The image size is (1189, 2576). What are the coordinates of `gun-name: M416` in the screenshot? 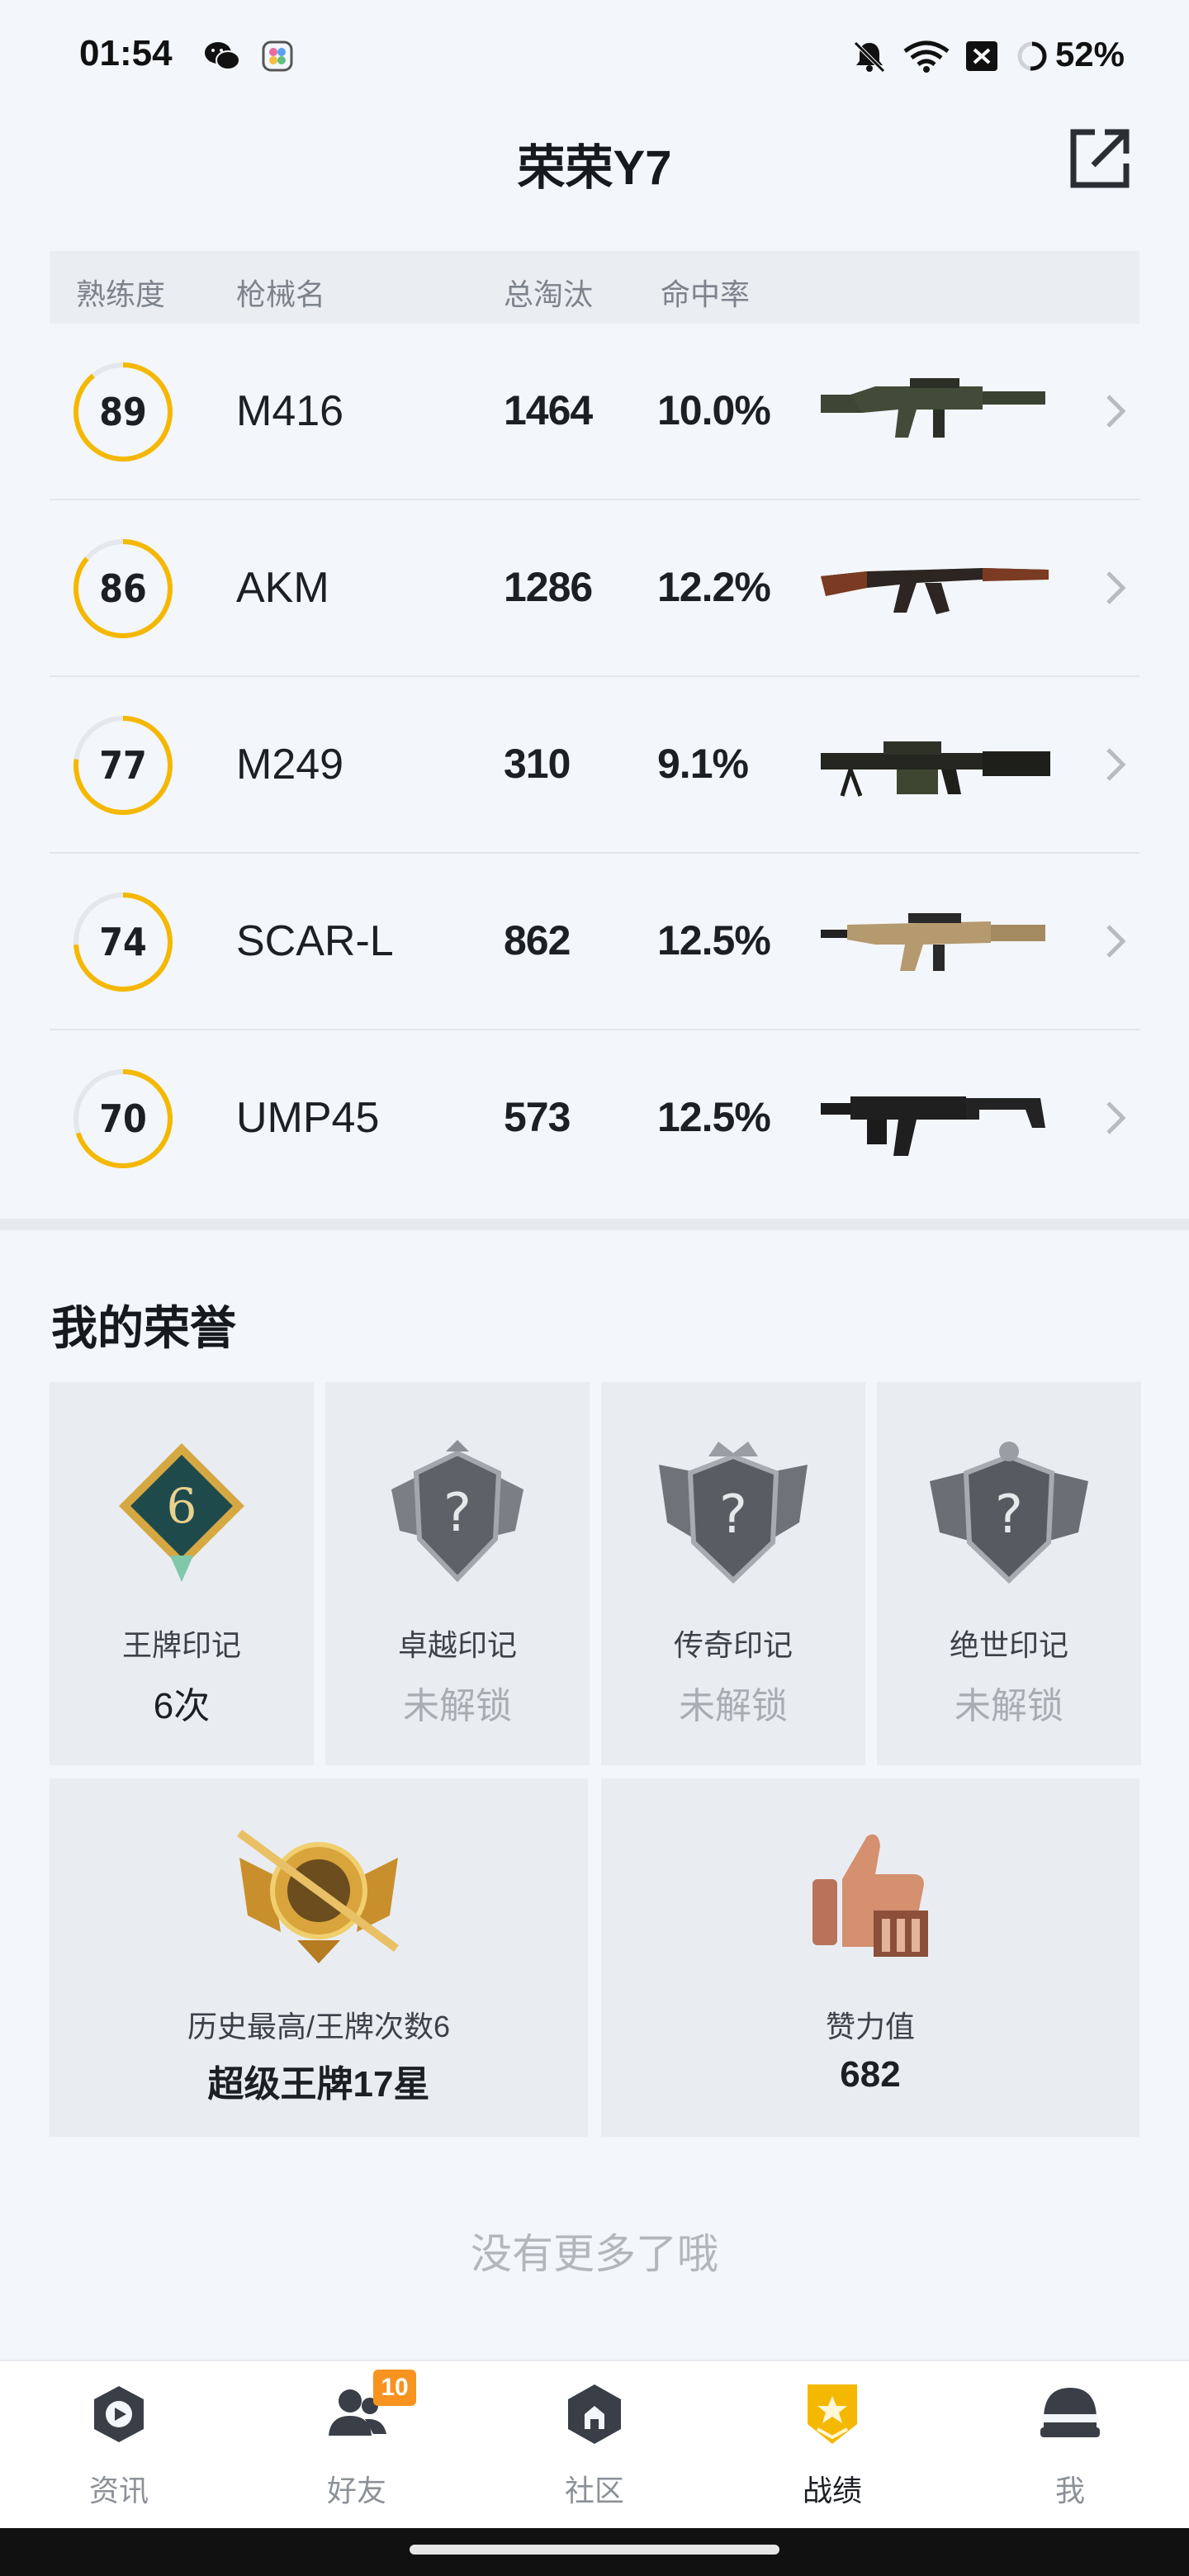 It's located at (290, 411).